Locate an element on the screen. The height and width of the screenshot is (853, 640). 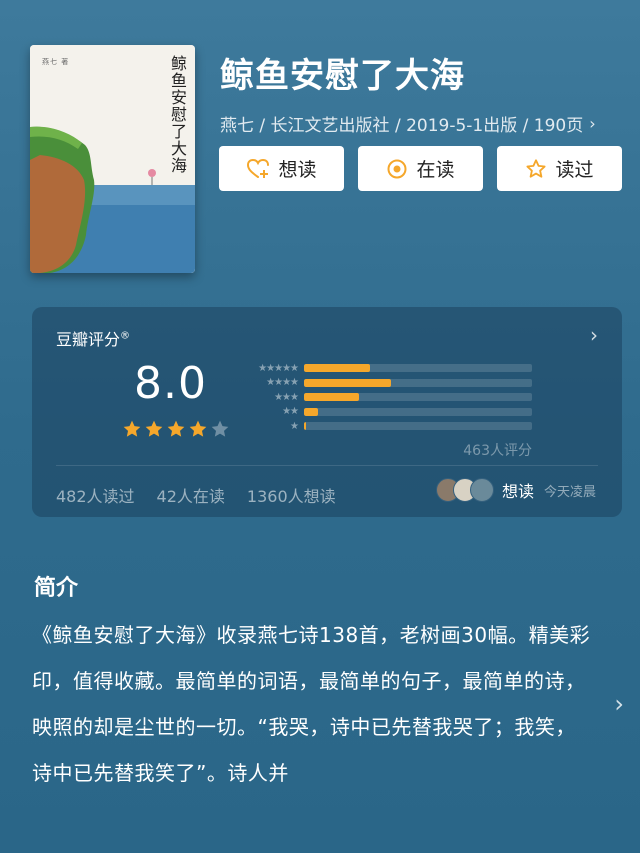
star-outline-icon is located at coordinates (536, 169).